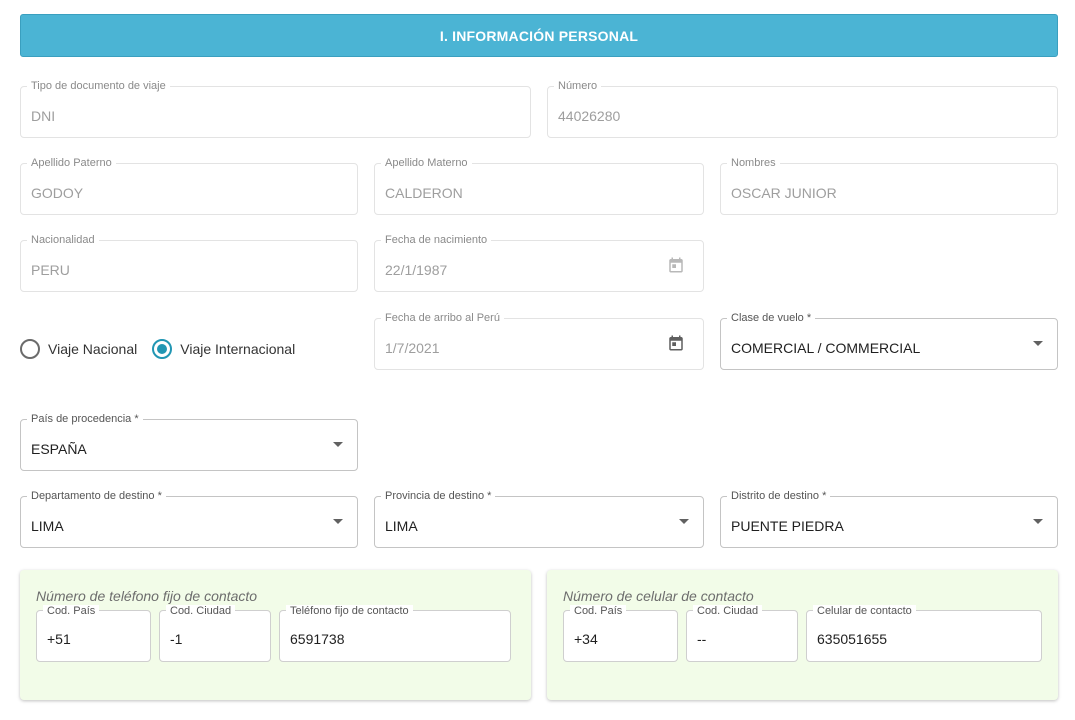  Describe the element at coordinates (96, 496) in the screenshot. I see `destination-department-label: Departamento de destino *` at that location.